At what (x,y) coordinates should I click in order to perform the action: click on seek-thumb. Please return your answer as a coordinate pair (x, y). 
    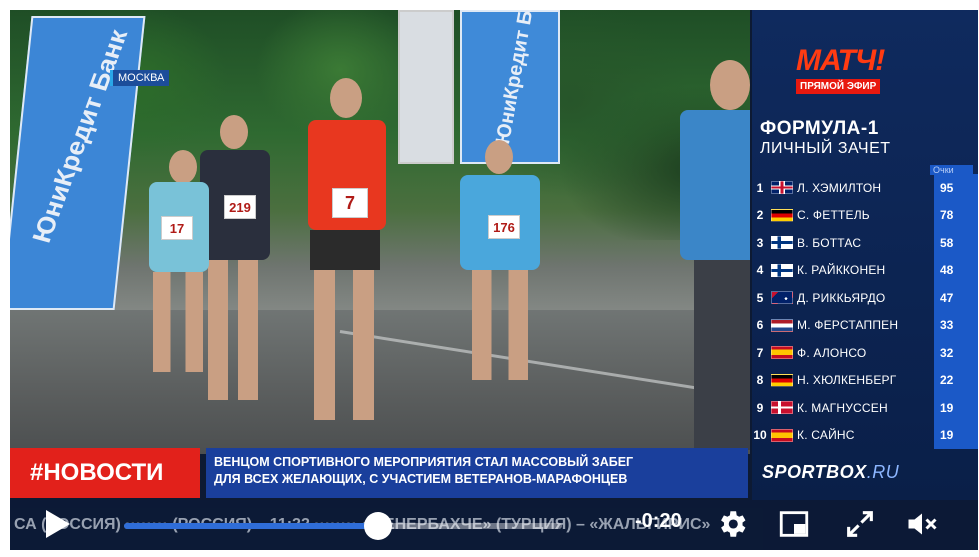
    Looking at the image, I should click on (378, 526).